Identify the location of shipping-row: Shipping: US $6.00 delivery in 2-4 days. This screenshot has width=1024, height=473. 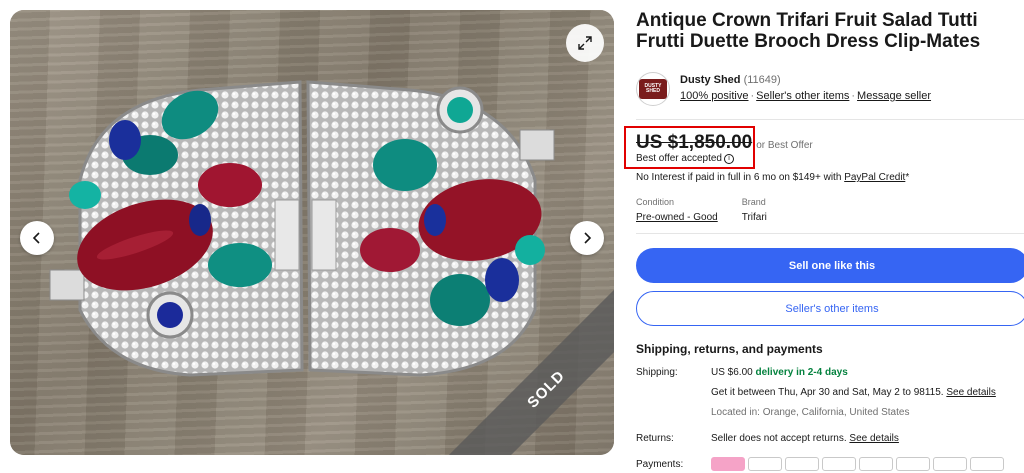
(830, 373).